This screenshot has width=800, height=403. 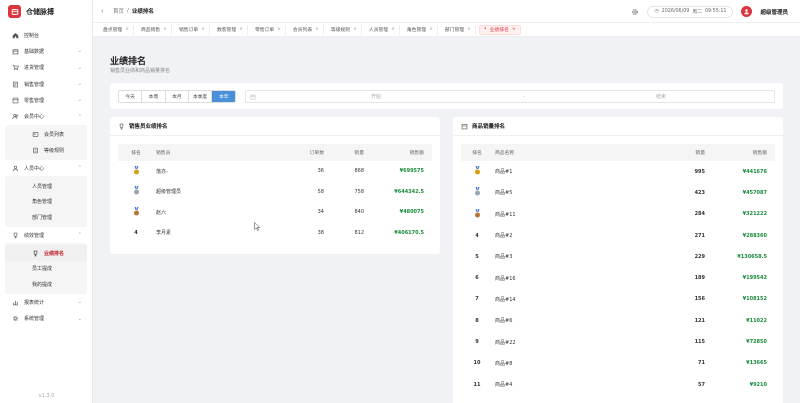 I want to click on tab-active: • 业绩排名 ×, so click(x=499, y=29).